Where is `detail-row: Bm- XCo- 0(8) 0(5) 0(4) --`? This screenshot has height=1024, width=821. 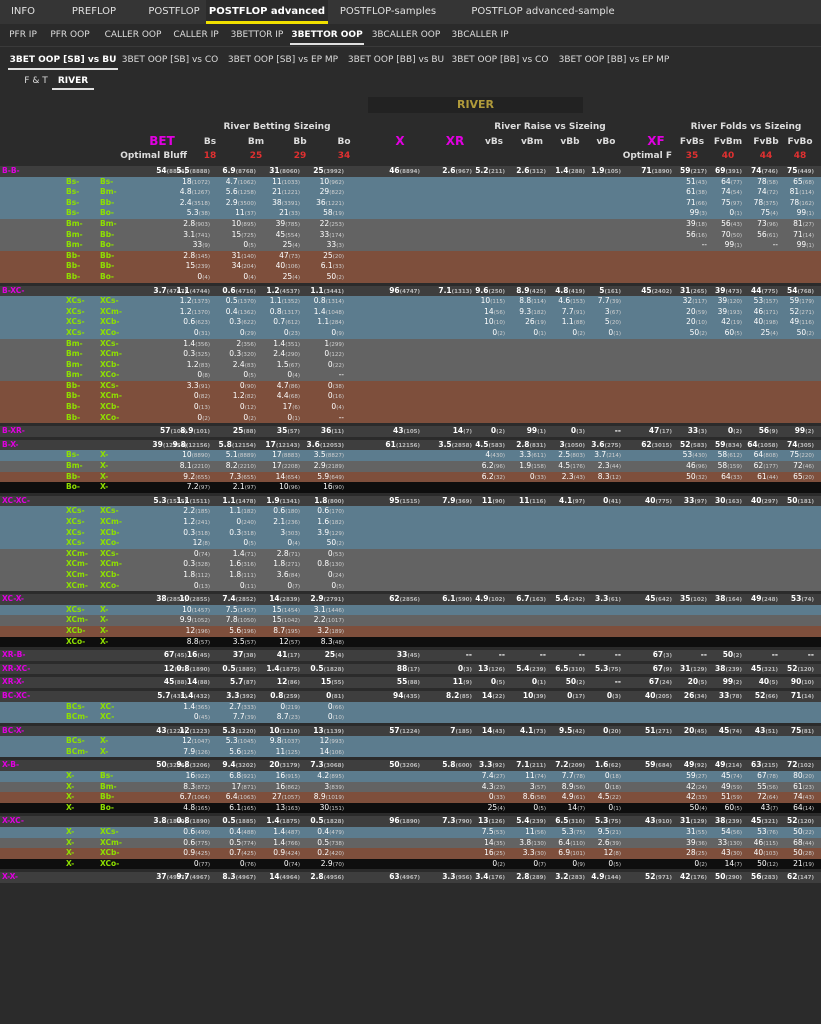
detail-row: Bm- XCo- 0(8) 0(5) 0(4) -- is located at coordinates (410, 375).